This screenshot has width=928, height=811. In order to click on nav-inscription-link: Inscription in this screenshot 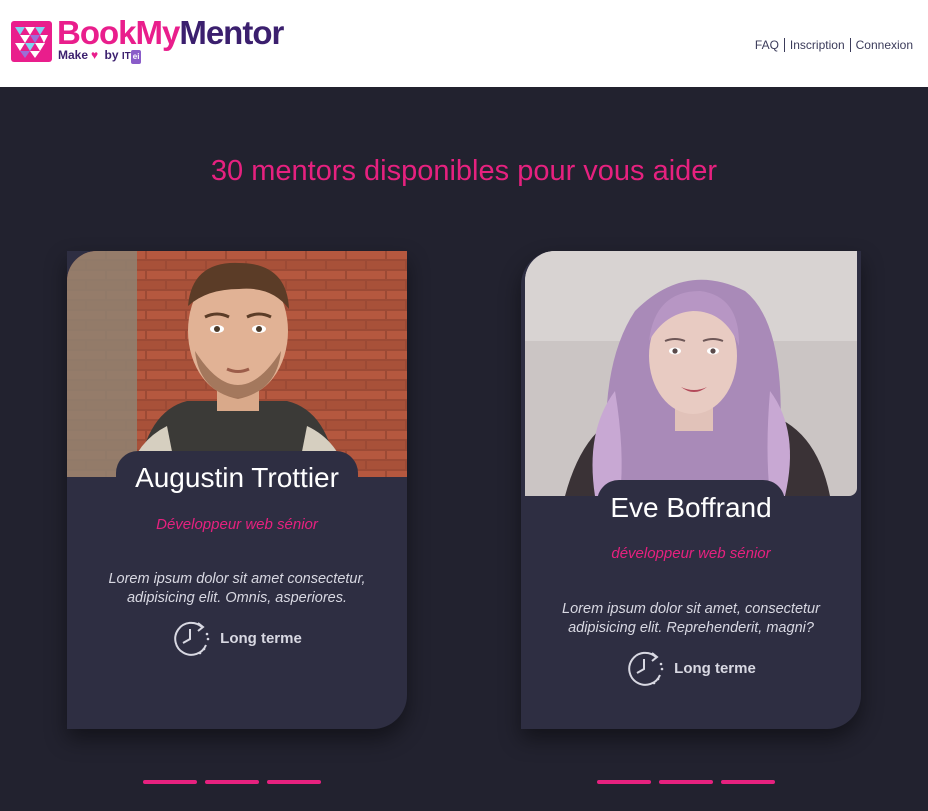, I will do `click(817, 45)`.